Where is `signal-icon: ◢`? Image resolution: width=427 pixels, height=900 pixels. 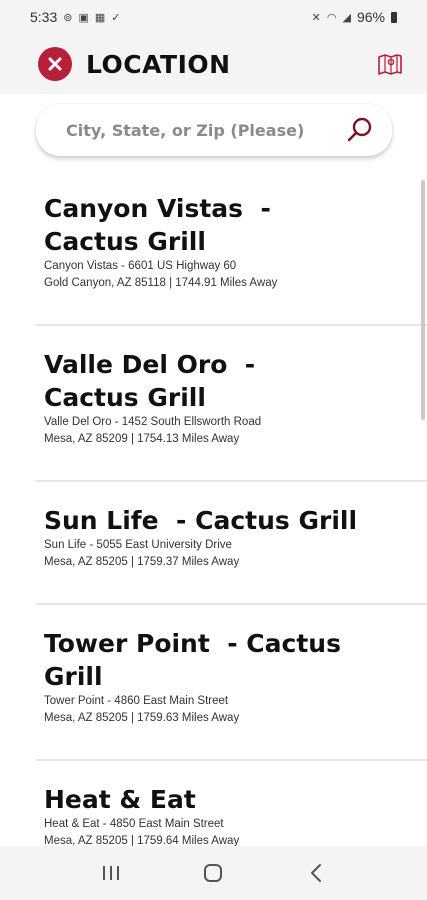 signal-icon: ◢ is located at coordinates (346, 17).